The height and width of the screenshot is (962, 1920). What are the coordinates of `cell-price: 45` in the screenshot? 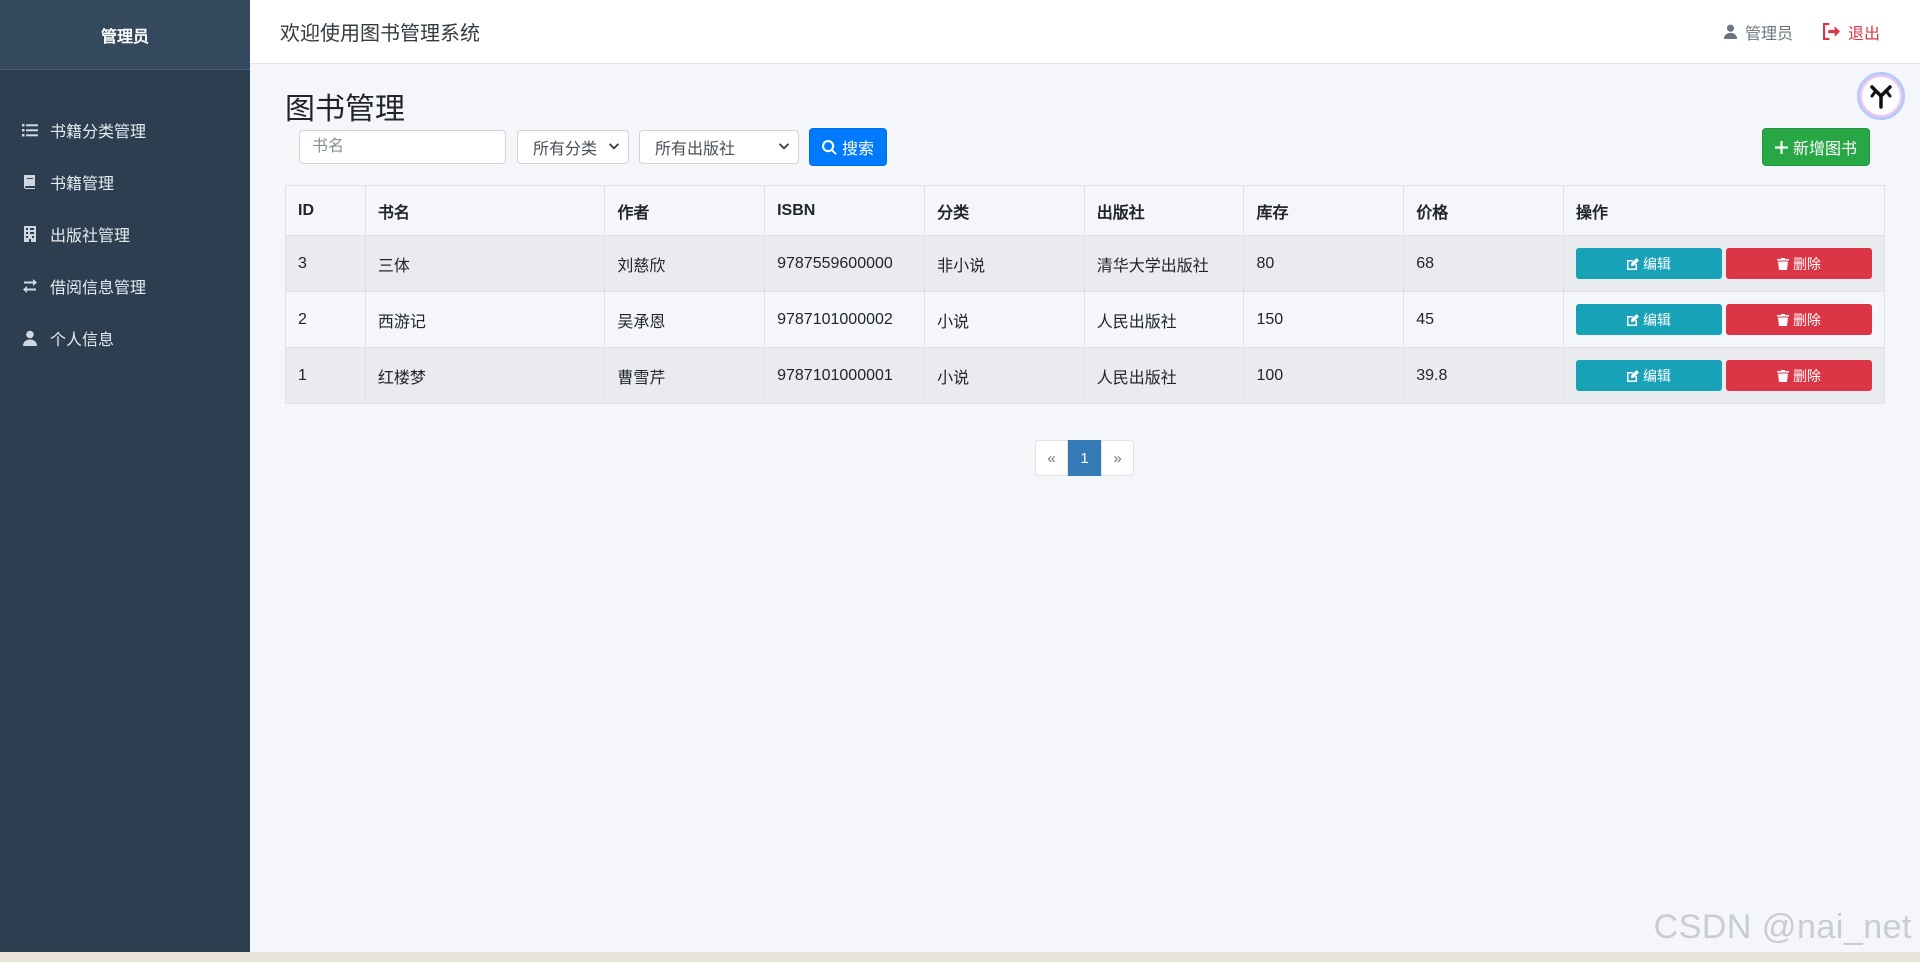 It's located at (1483, 319).